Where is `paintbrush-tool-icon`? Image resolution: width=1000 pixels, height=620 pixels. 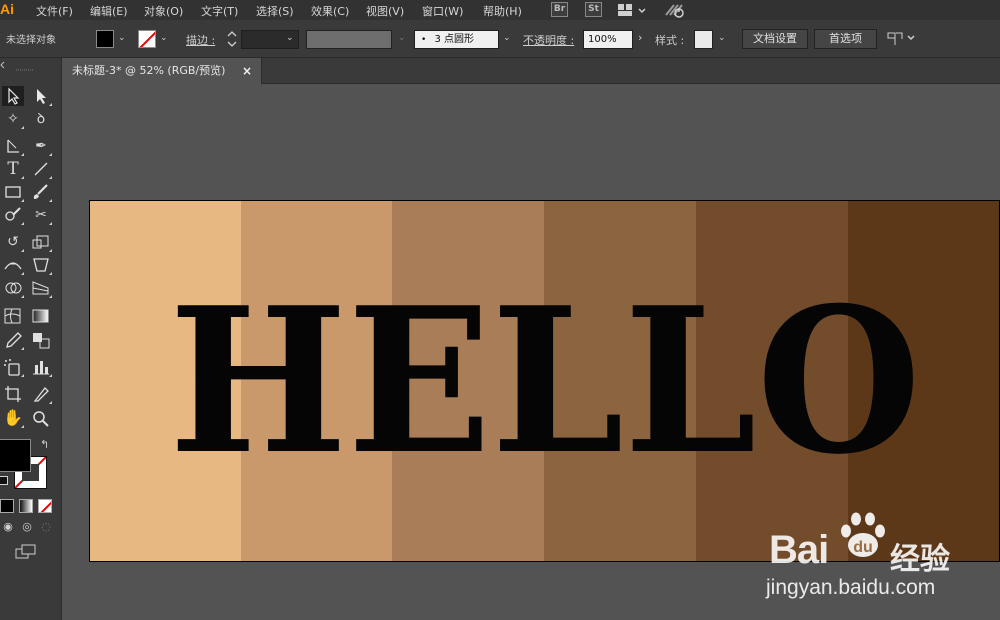 paintbrush-tool-icon is located at coordinates (41, 192).